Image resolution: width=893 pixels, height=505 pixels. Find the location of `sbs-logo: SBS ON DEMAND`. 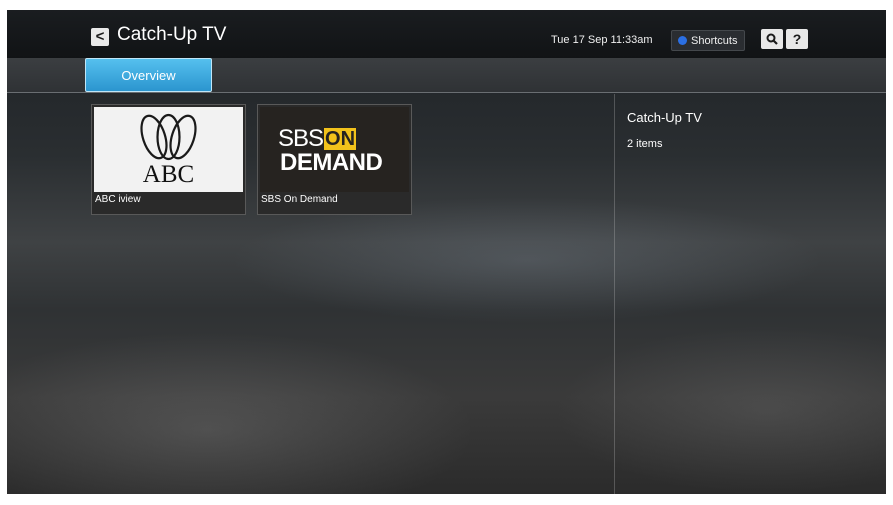

sbs-logo: SBS ON DEMAND is located at coordinates (334, 149).